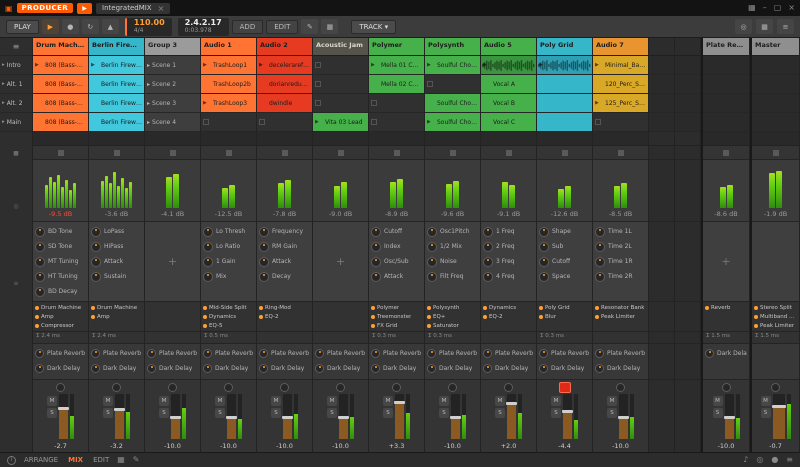 The height and width of the screenshot is (467, 800). I want to click on track-header: Audio 7, so click(620, 47).